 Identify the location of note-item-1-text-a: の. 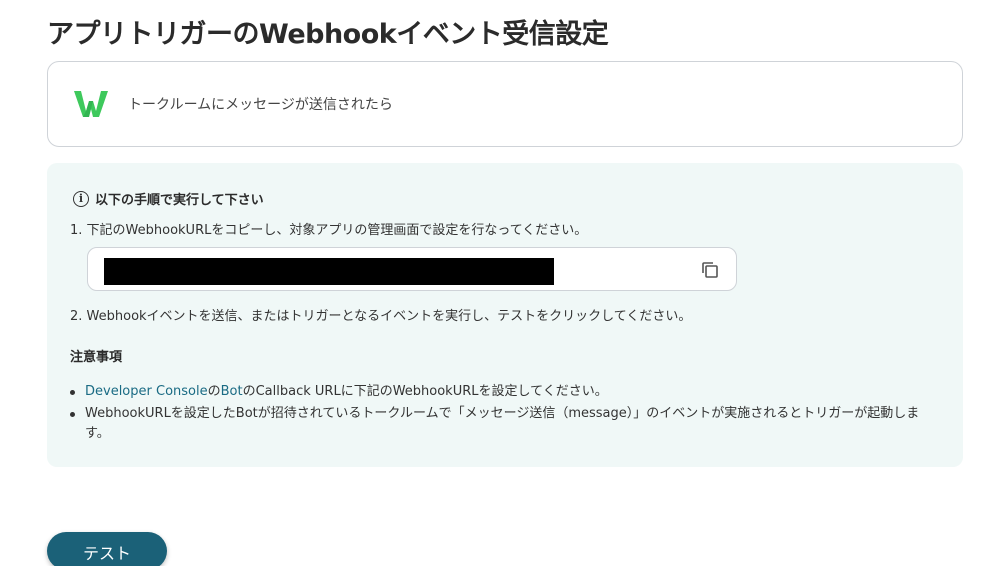
(214, 391).